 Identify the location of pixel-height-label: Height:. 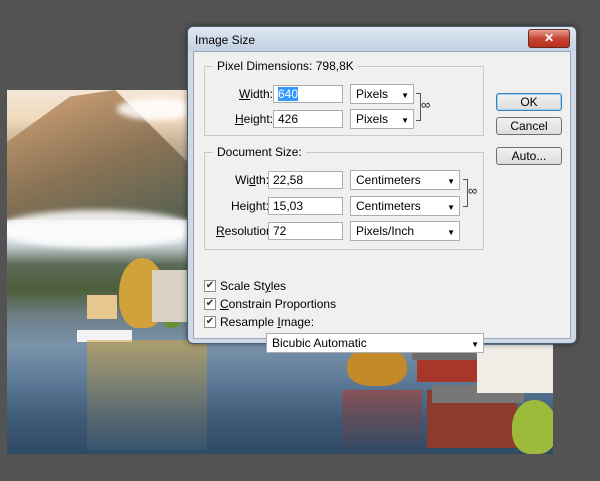
(254, 119).